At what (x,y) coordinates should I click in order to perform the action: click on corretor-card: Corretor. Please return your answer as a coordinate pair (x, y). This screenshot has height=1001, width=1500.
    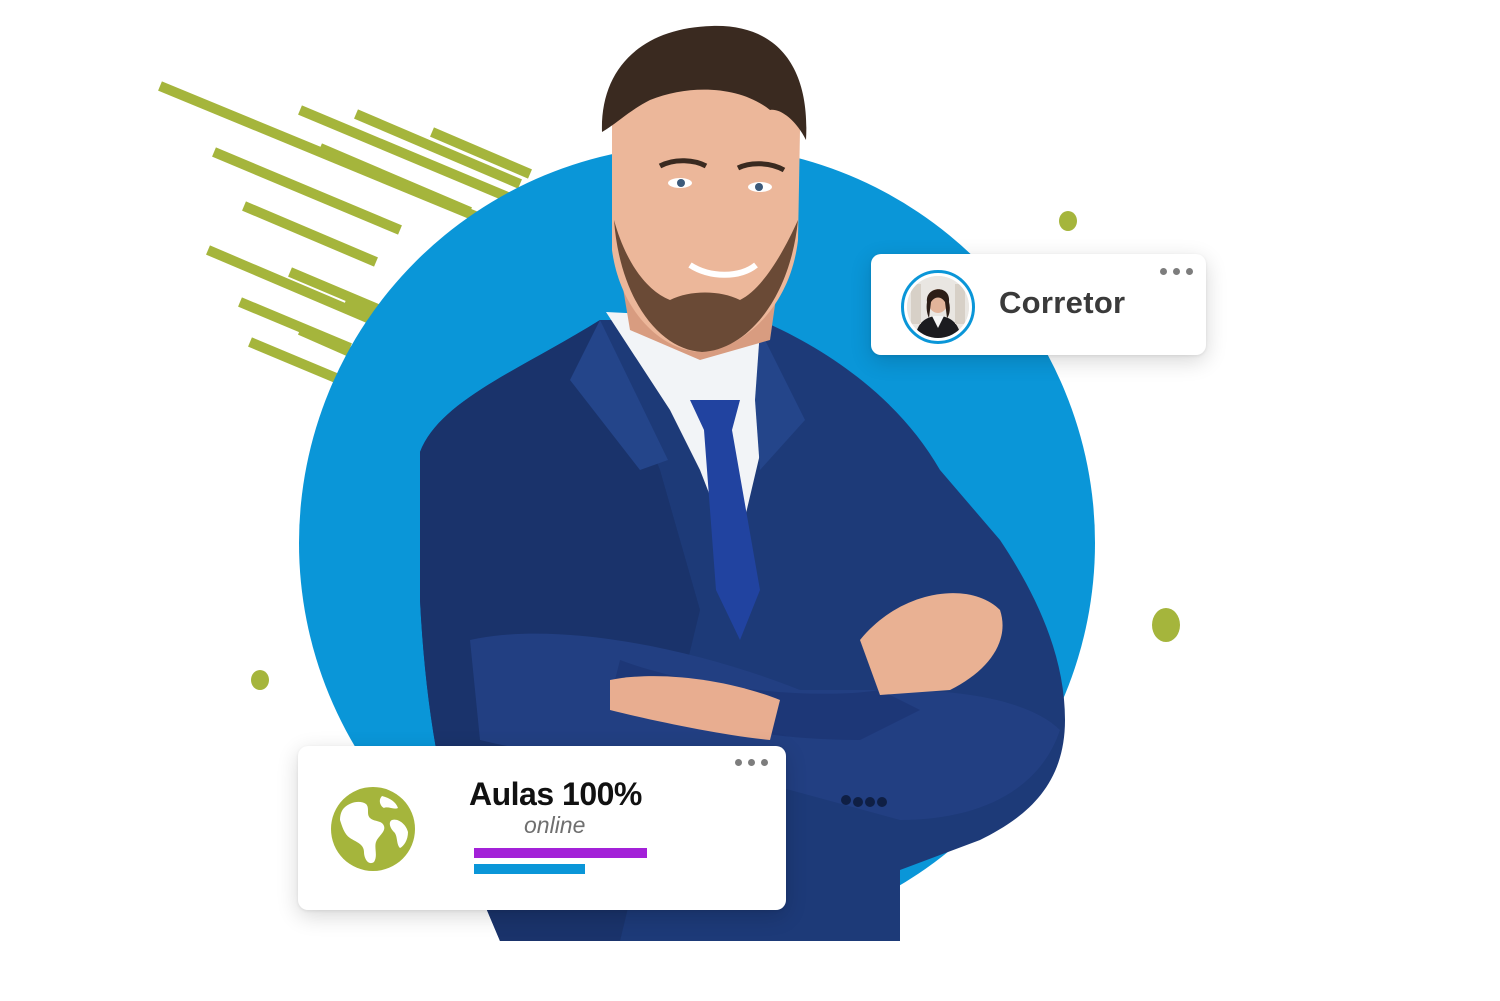
    Looking at the image, I should click on (1038, 304).